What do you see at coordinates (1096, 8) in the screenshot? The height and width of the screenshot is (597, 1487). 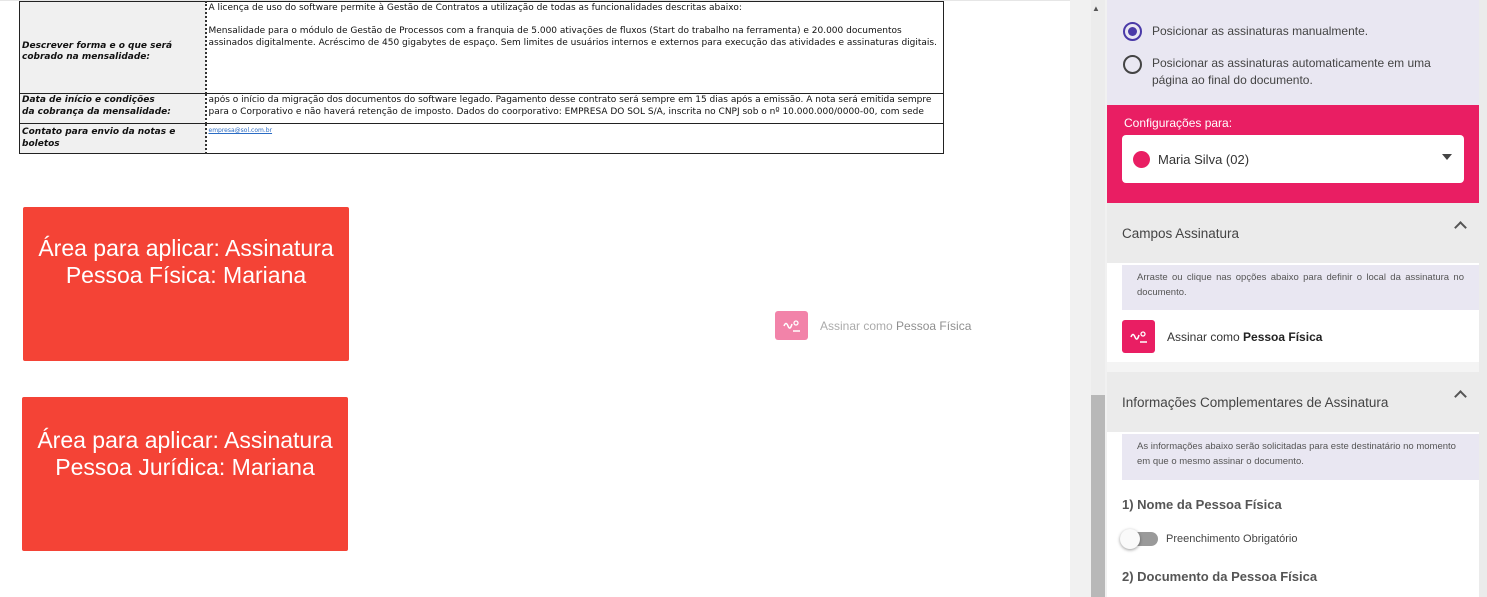 I see `scroll-up-arrow-icon: ▲` at bounding box center [1096, 8].